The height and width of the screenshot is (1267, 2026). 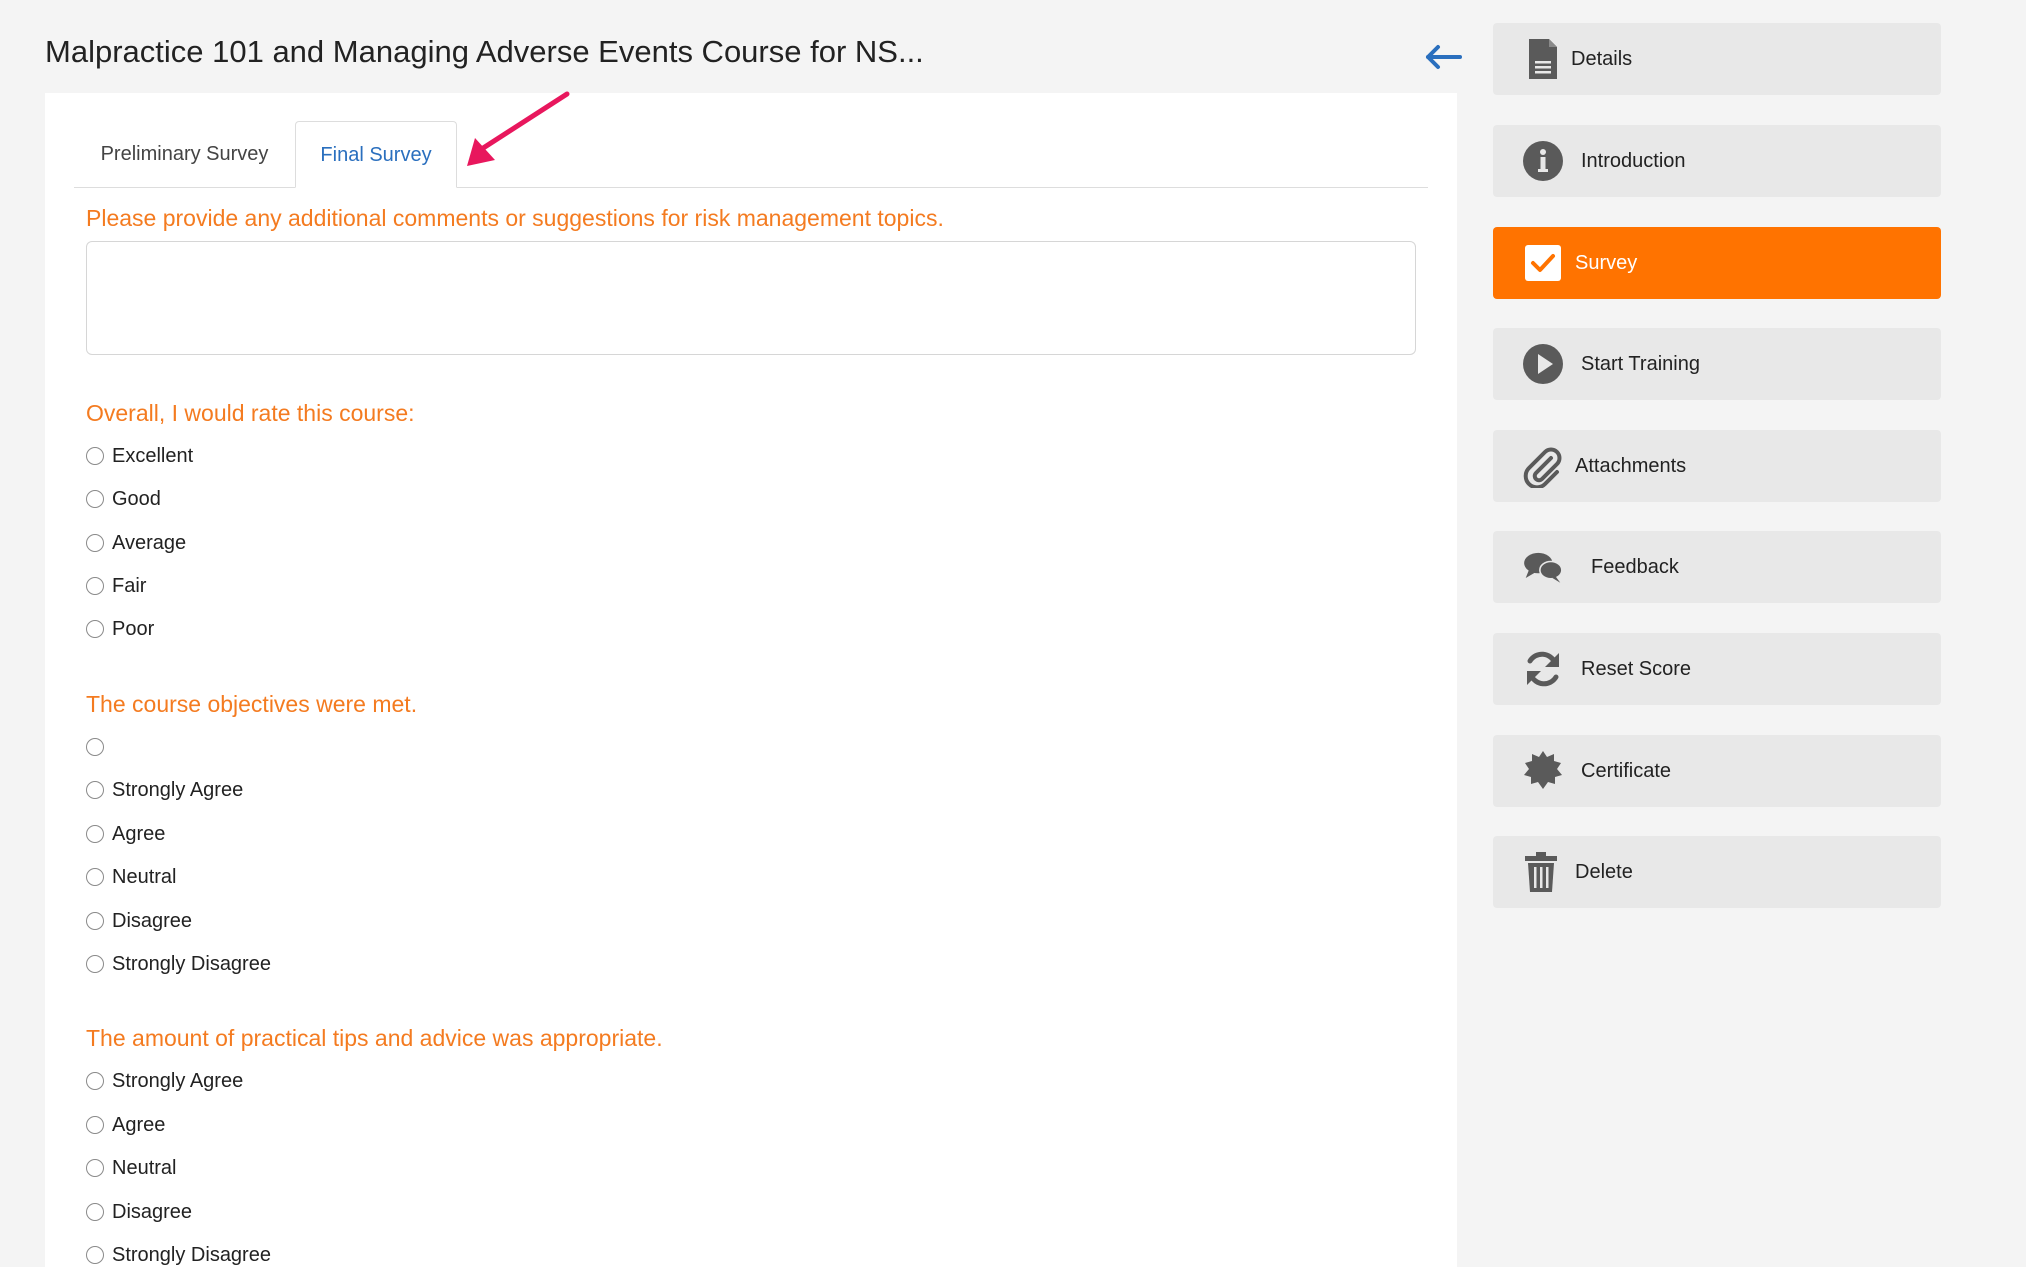 I want to click on comments-textarea, so click(x=751, y=298).